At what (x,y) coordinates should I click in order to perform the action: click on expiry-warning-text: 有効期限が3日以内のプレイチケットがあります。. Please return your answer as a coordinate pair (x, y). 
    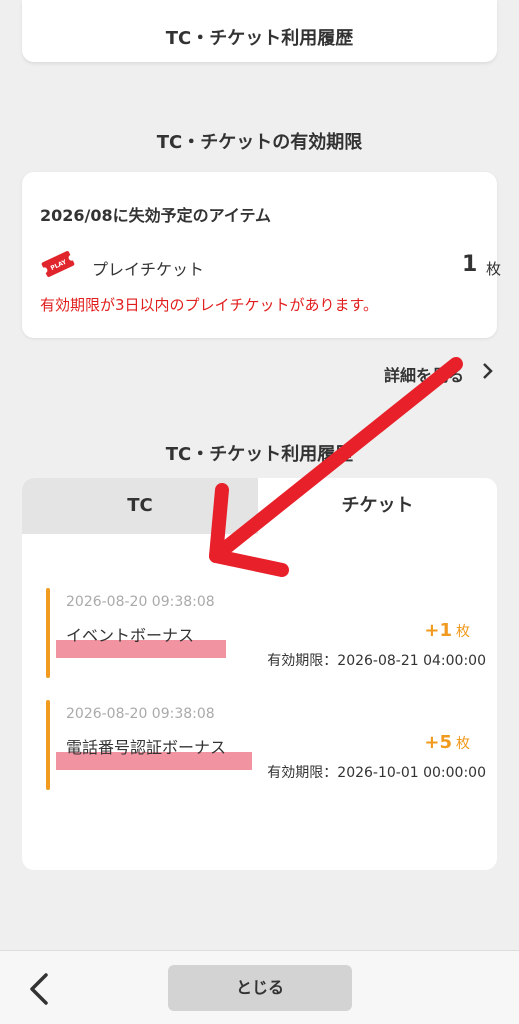
    Looking at the image, I should click on (209, 305).